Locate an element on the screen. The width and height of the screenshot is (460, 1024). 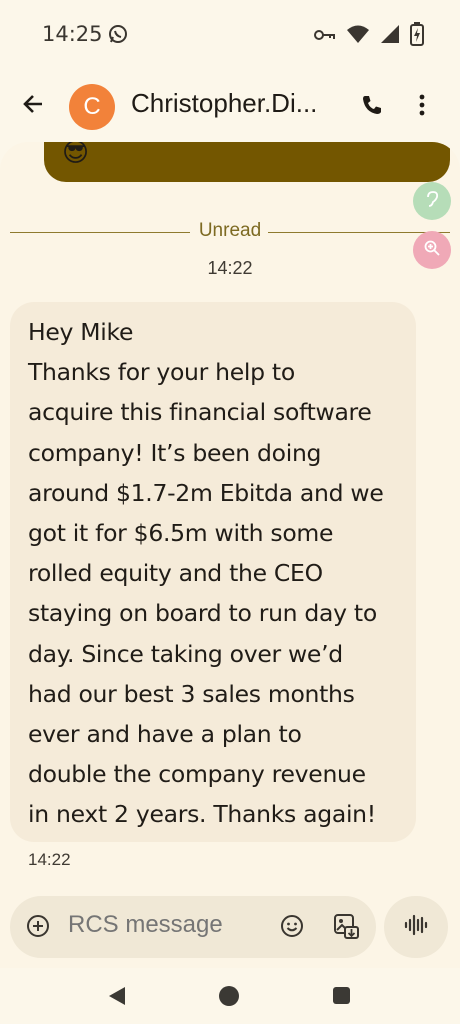
sent-message-bubble is located at coordinates (247, 162).